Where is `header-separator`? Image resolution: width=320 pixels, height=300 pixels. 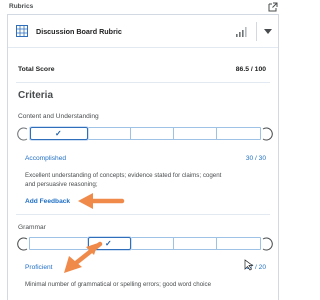
header-separator is located at coordinates (256, 31).